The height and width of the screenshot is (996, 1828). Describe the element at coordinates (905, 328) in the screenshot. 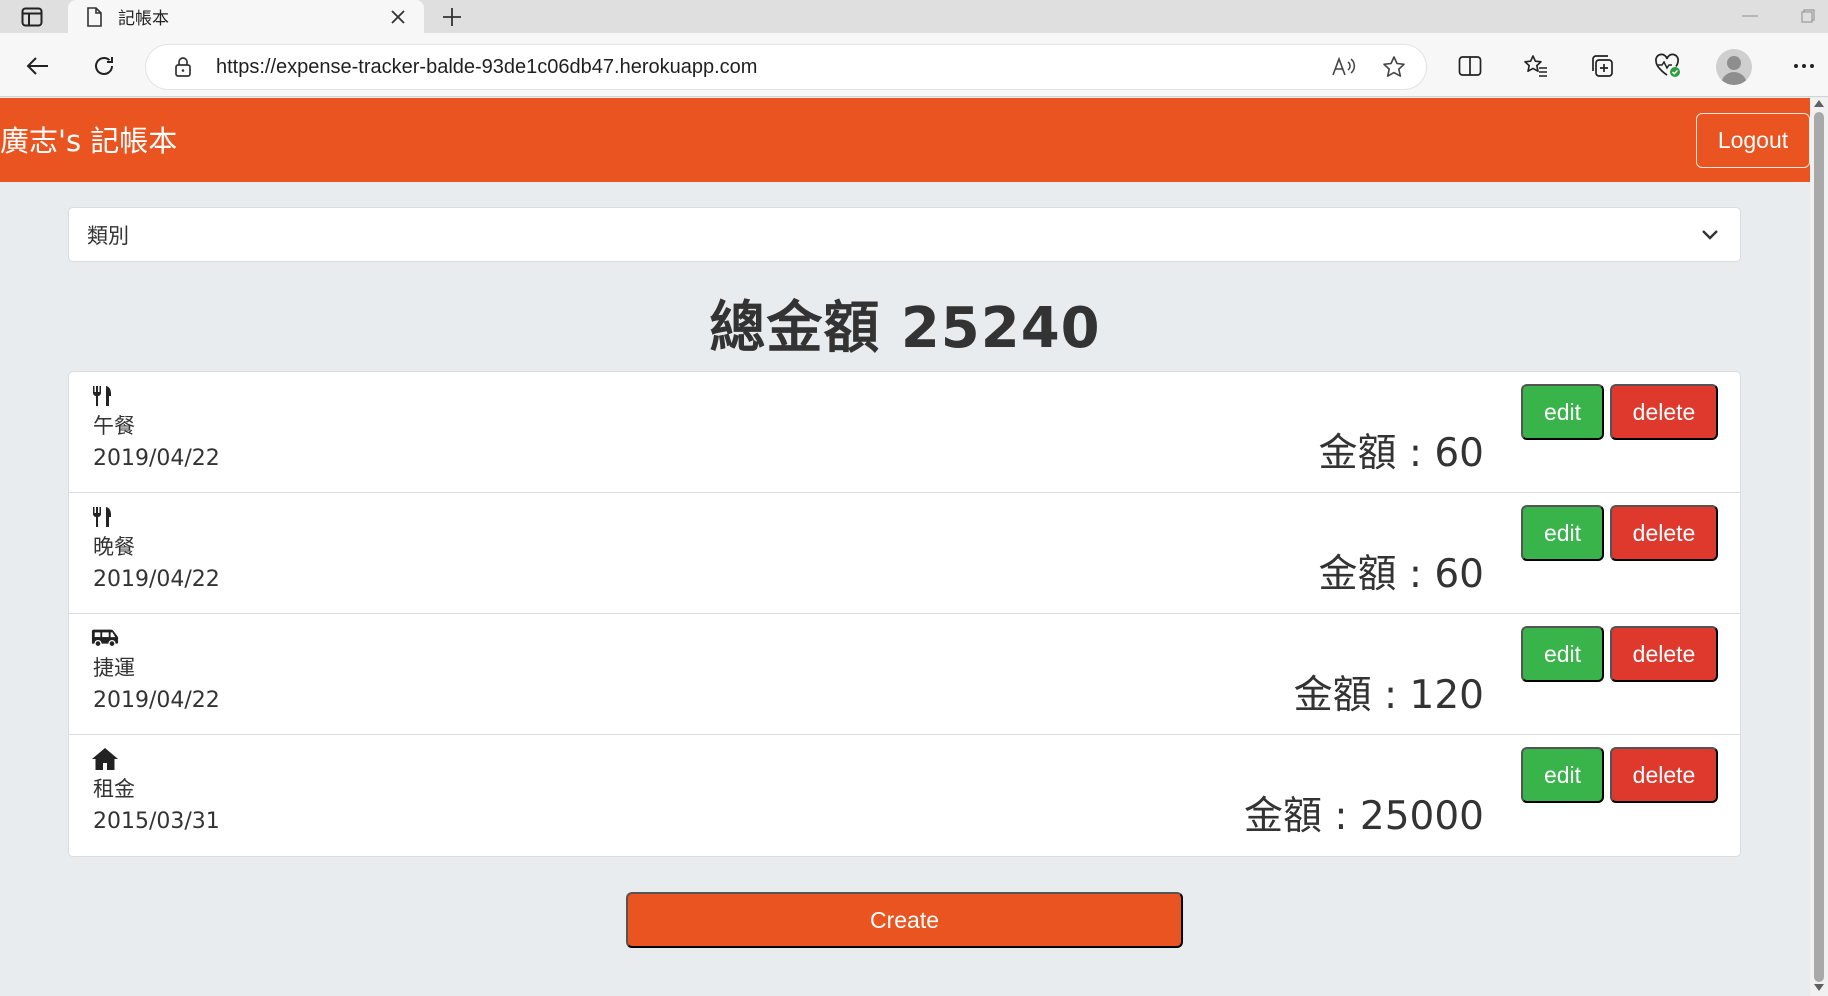

I see `total-amount: 總金額 25240` at that location.